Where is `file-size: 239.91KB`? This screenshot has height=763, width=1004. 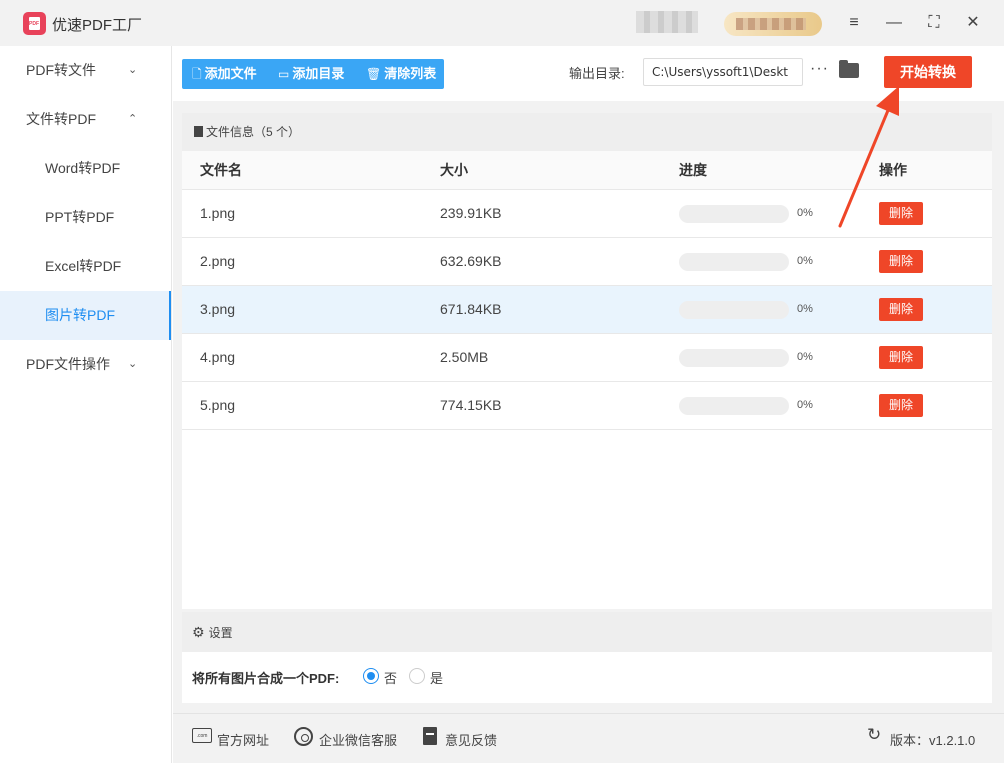 file-size: 239.91KB is located at coordinates (471, 213).